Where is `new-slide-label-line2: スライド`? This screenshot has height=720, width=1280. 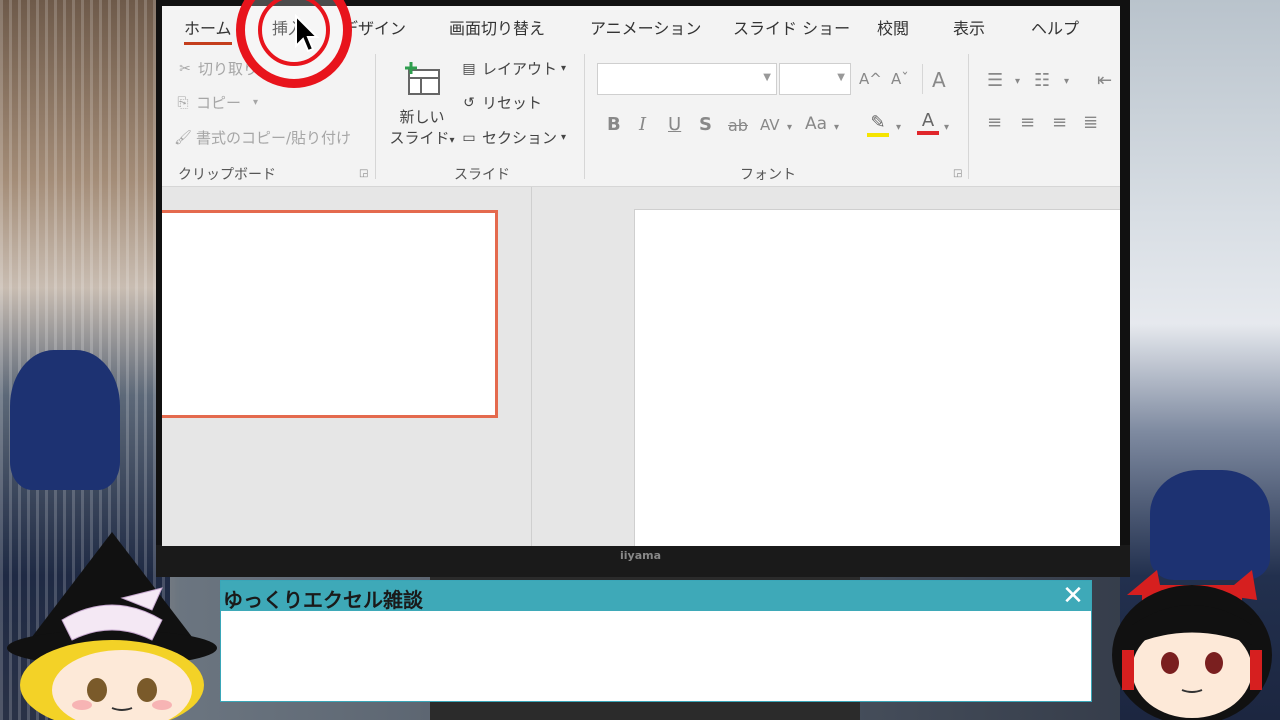 new-slide-label-line2: スライド is located at coordinates (419, 138).